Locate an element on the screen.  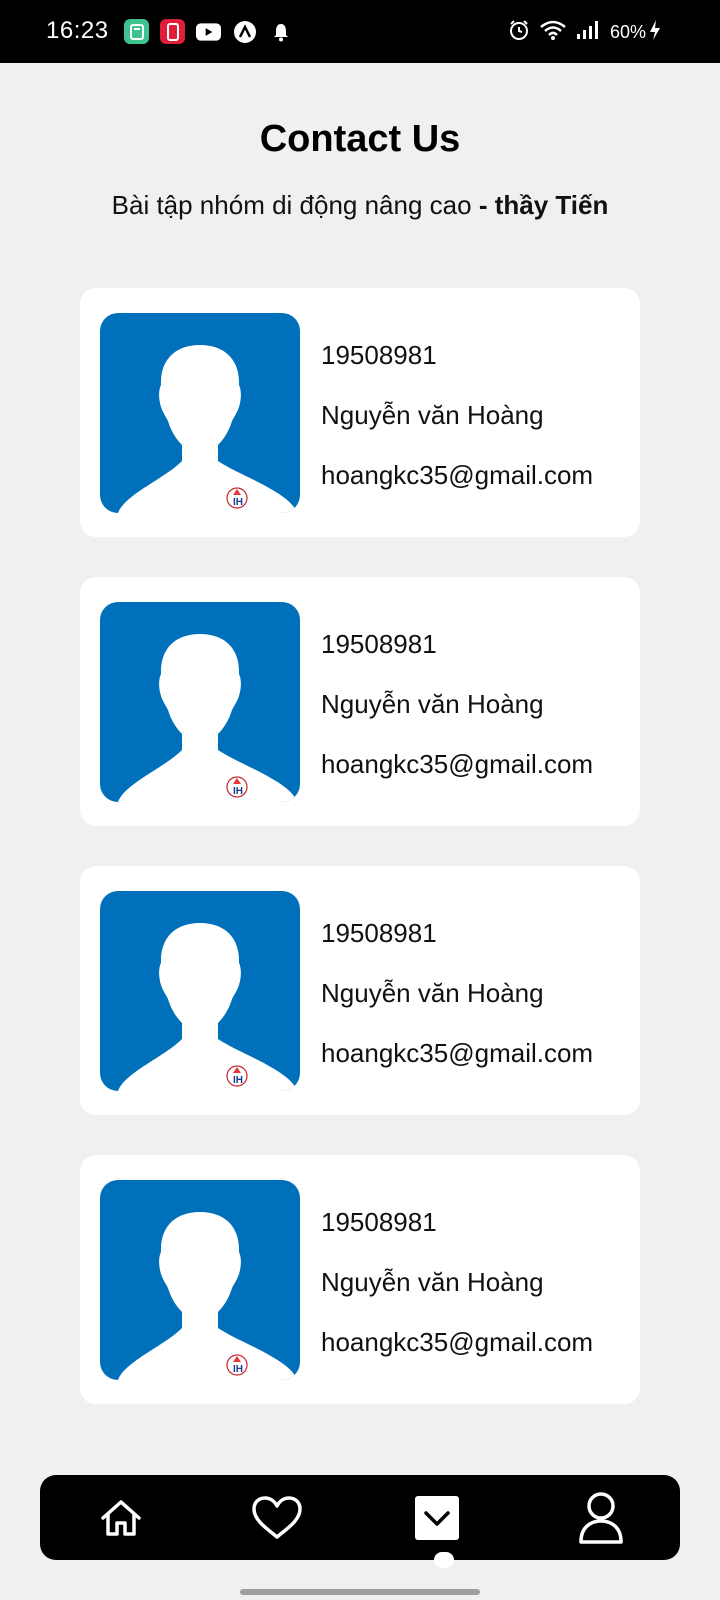
active-tab-indicator is located at coordinates (444, 1560).